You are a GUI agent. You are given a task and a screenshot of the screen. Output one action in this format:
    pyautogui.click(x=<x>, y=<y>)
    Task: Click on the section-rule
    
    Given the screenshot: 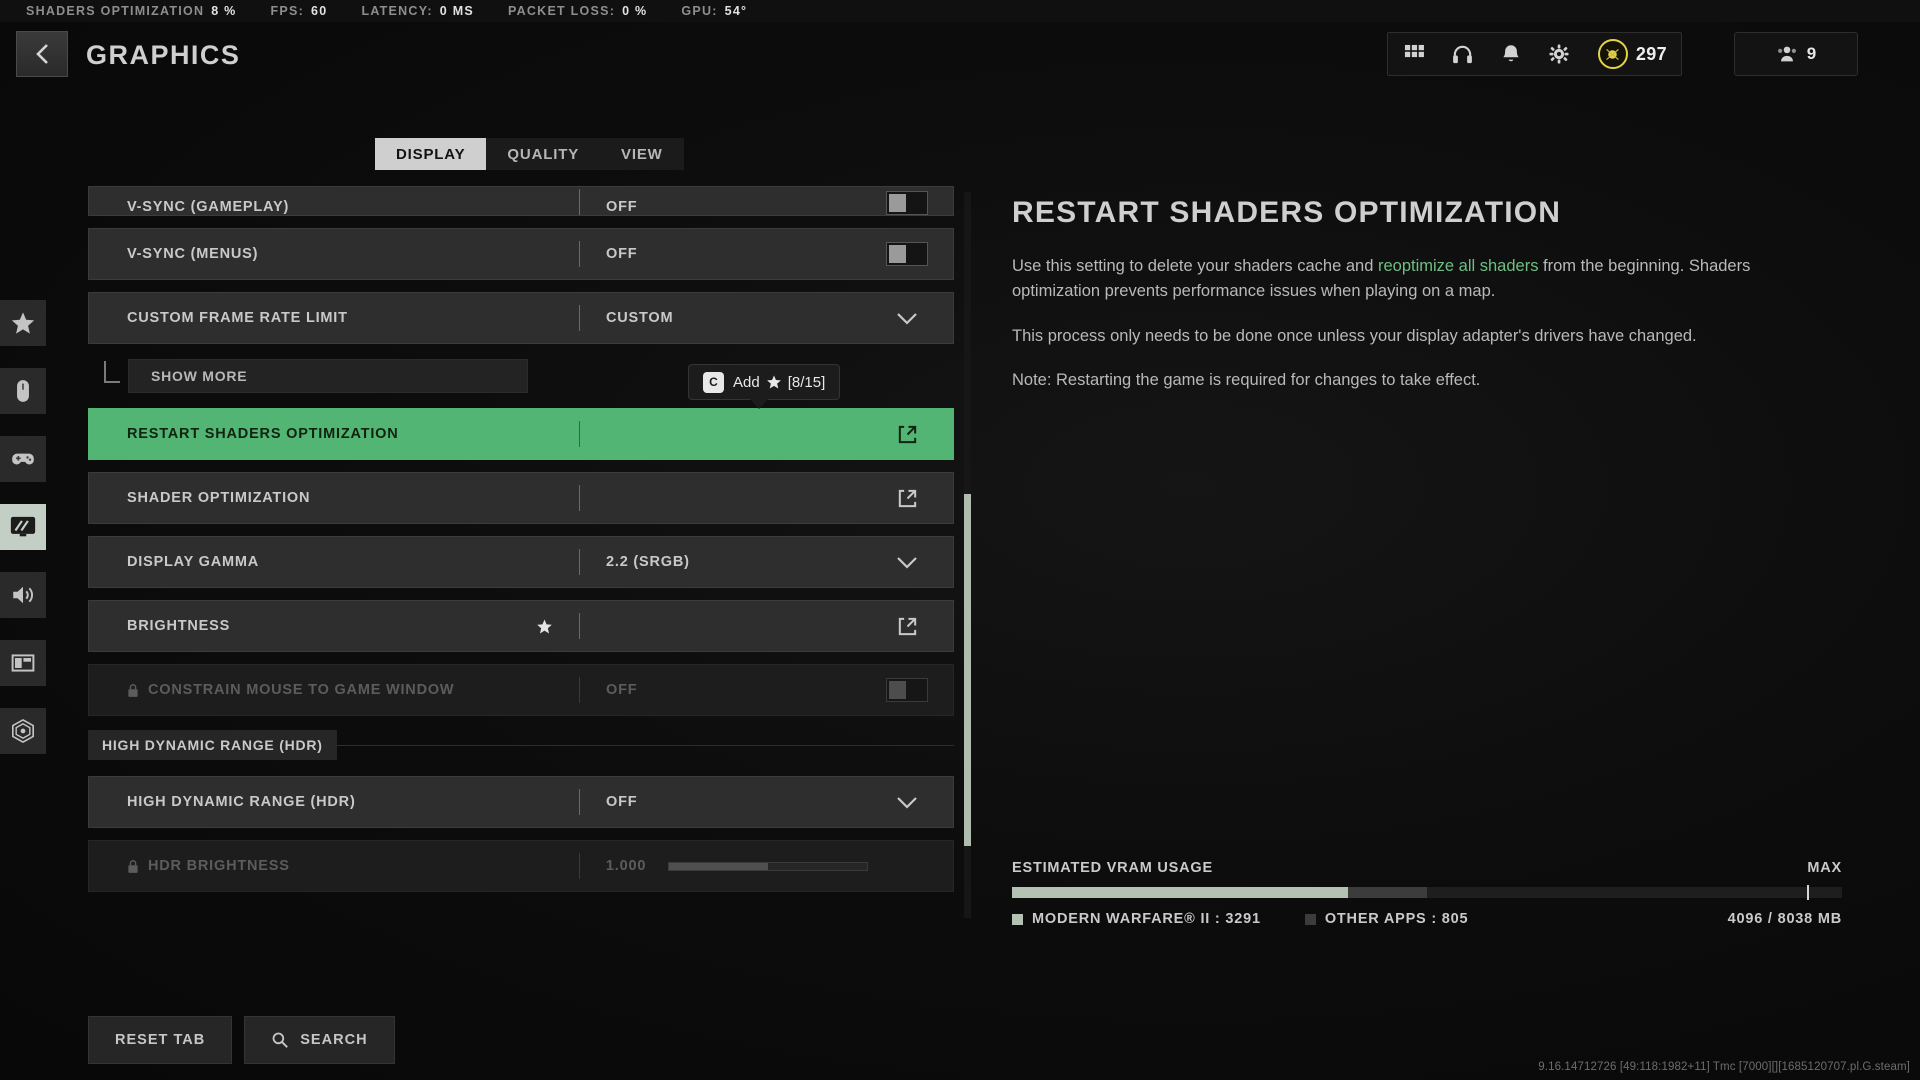 What is the action you would take?
    pyautogui.click(x=645, y=745)
    